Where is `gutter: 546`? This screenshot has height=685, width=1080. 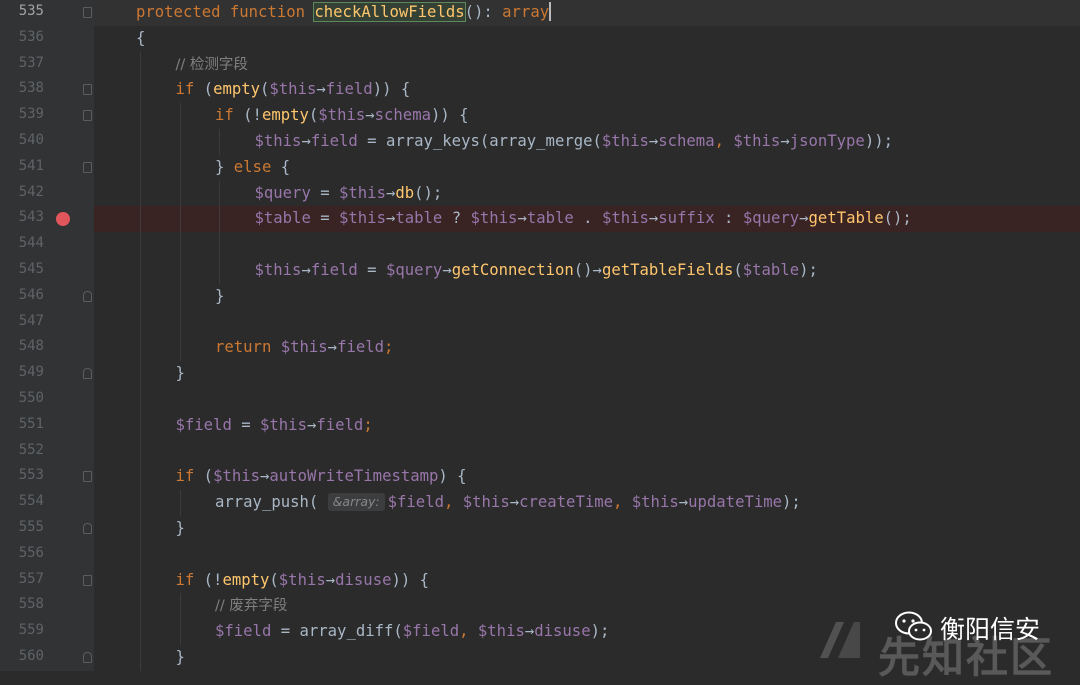
gutter: 546 is located at coordinates (47, 296).